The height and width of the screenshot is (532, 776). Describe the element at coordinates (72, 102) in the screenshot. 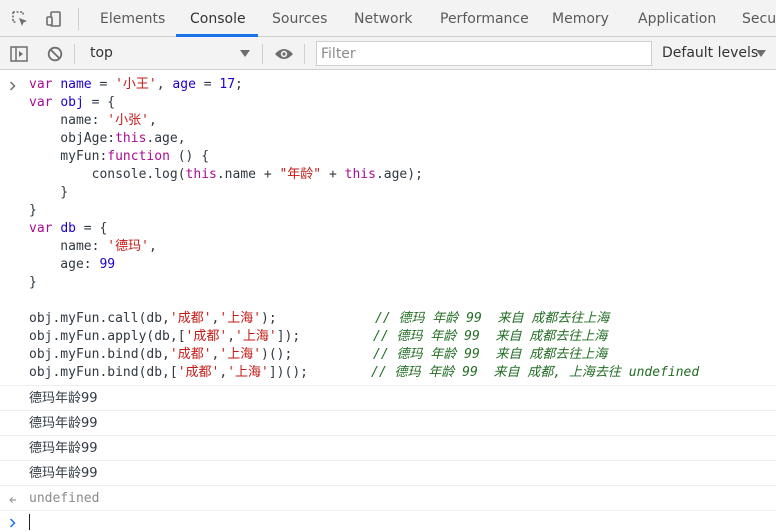

I see `code-line: var obj = {` at that location.